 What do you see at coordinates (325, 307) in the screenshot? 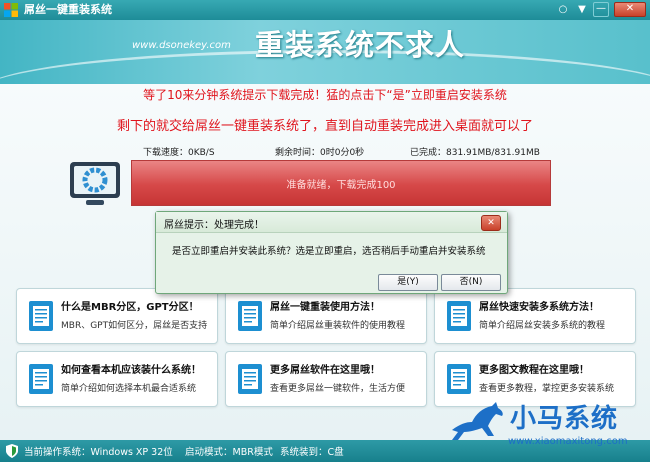
I see `card-title: 屌丝一键重装使用方法！` at bounding box center [325, 307].